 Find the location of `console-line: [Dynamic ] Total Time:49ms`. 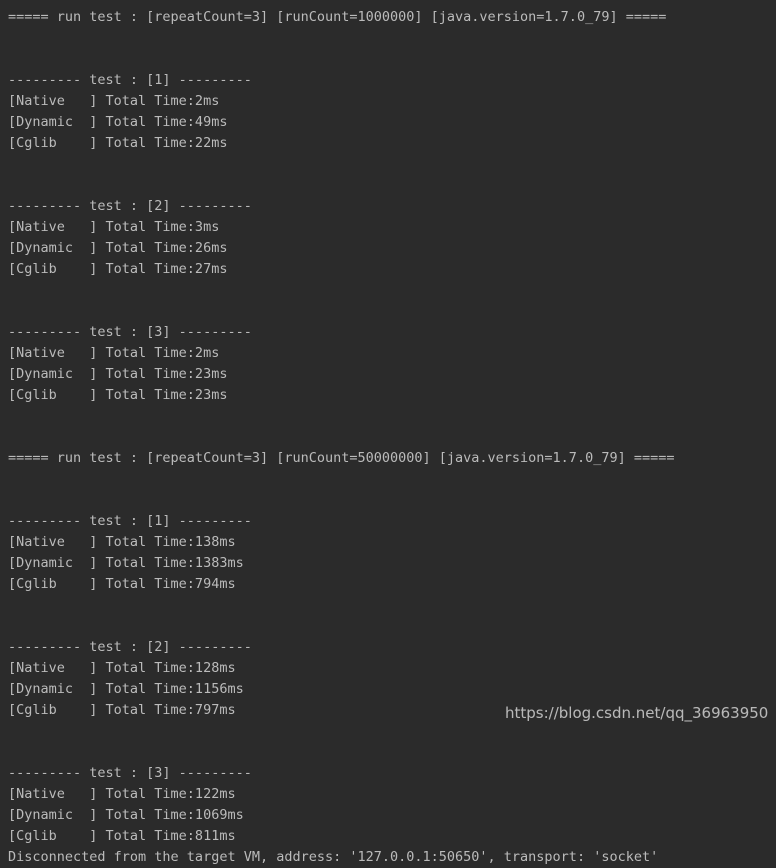

console-line: [Dynamic ] Total Time:49ms is located at coordinates (118, 122).